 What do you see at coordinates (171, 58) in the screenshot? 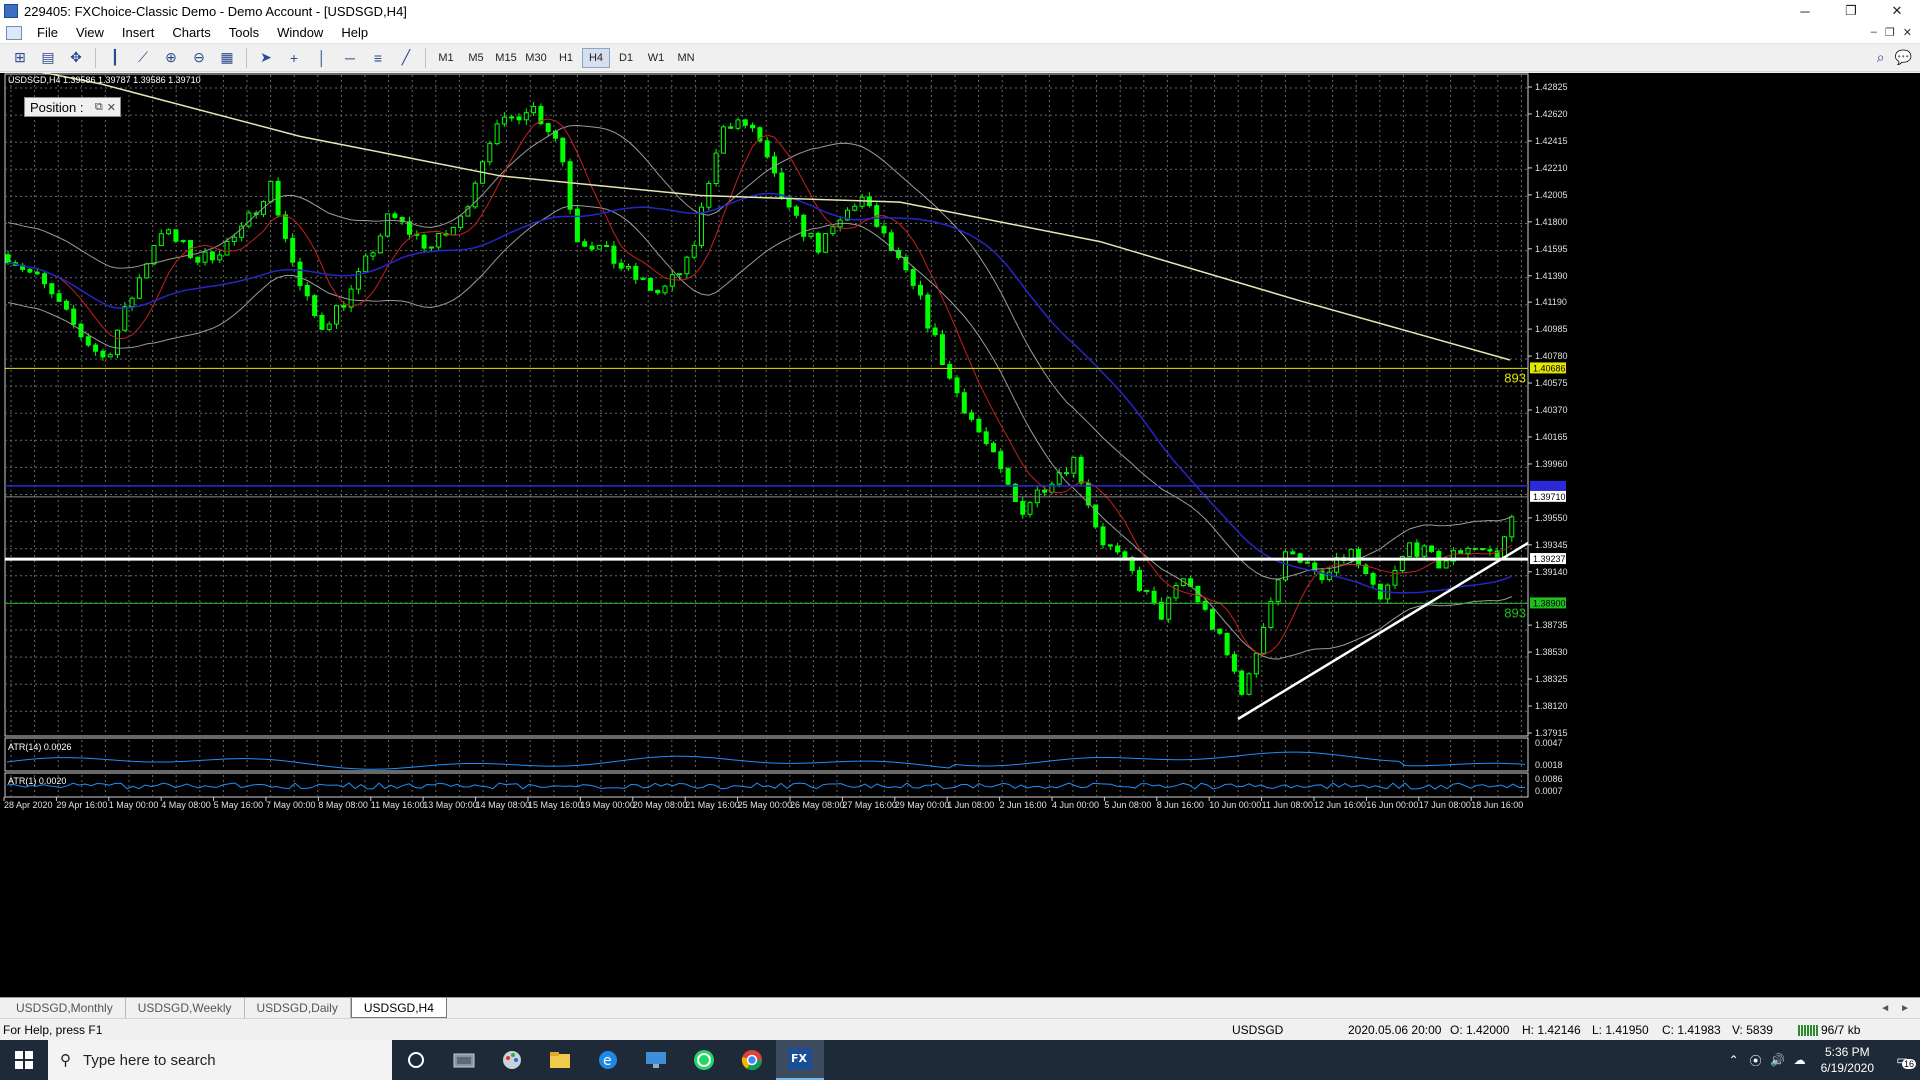
I see `zoom-in-icon: ⊕` at bounding box center [171, 58].